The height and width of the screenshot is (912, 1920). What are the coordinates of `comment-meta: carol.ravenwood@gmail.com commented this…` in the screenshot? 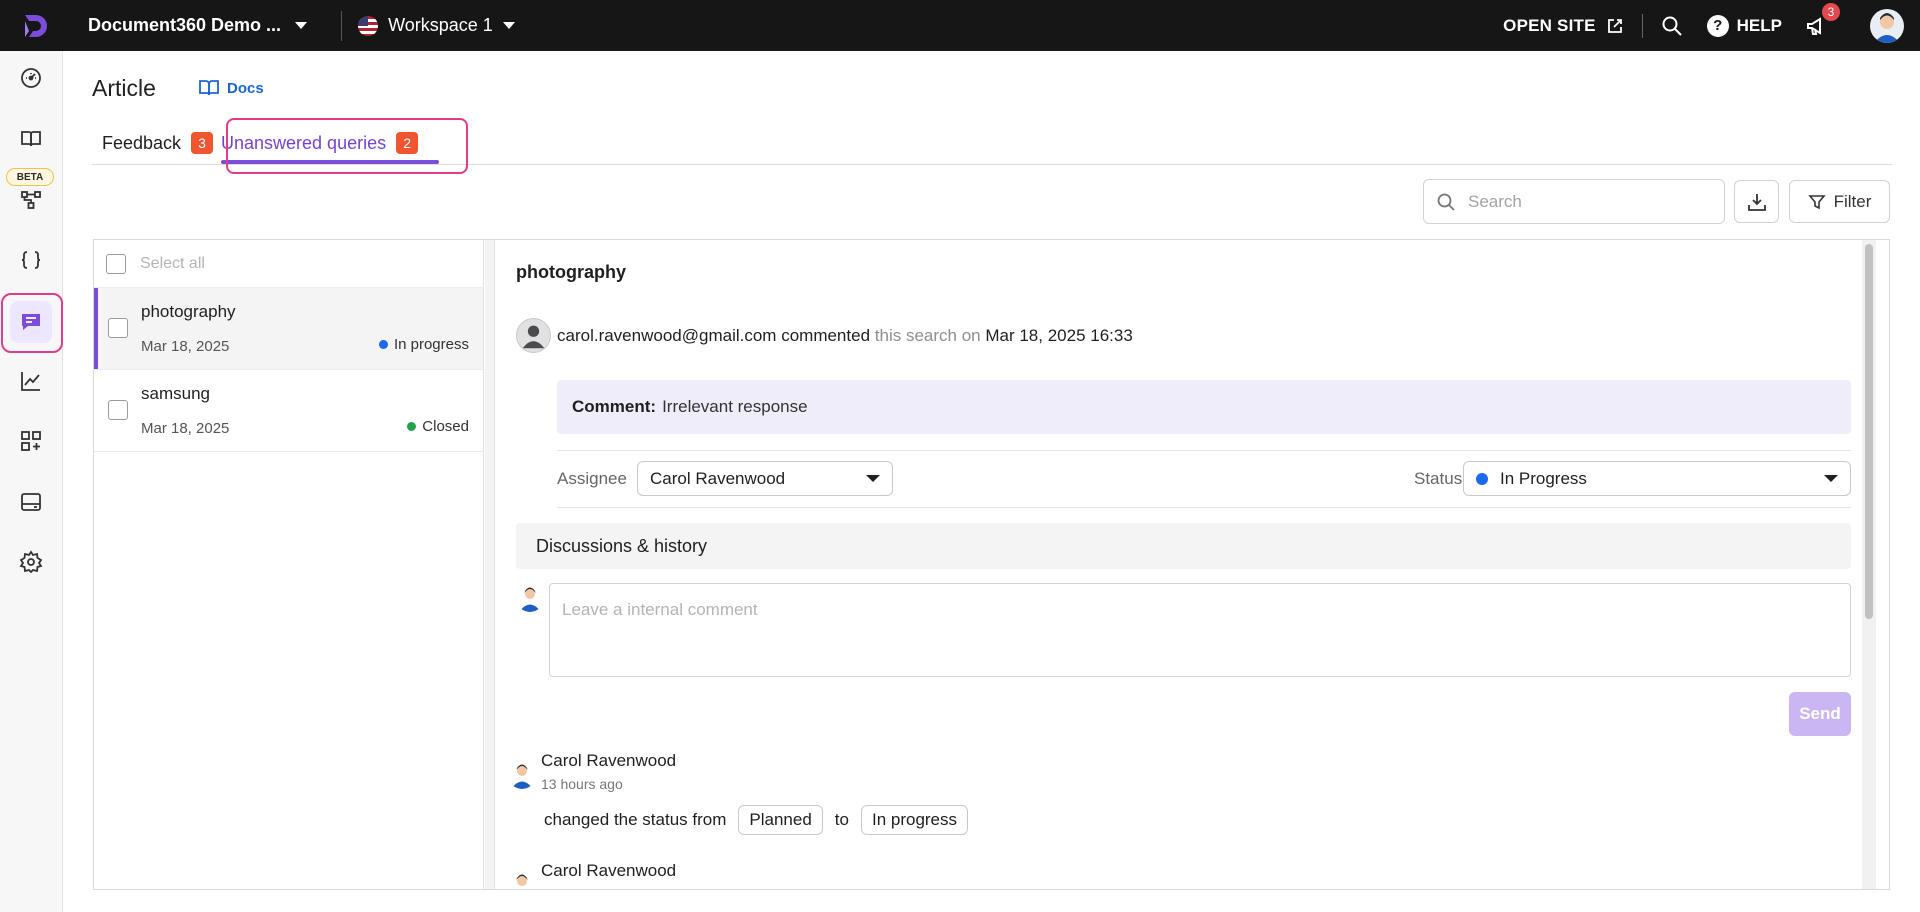 It's located at (845, 336).